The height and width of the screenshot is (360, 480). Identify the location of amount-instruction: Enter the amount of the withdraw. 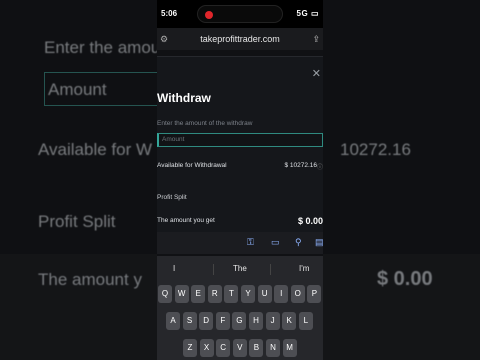
(205, 123).